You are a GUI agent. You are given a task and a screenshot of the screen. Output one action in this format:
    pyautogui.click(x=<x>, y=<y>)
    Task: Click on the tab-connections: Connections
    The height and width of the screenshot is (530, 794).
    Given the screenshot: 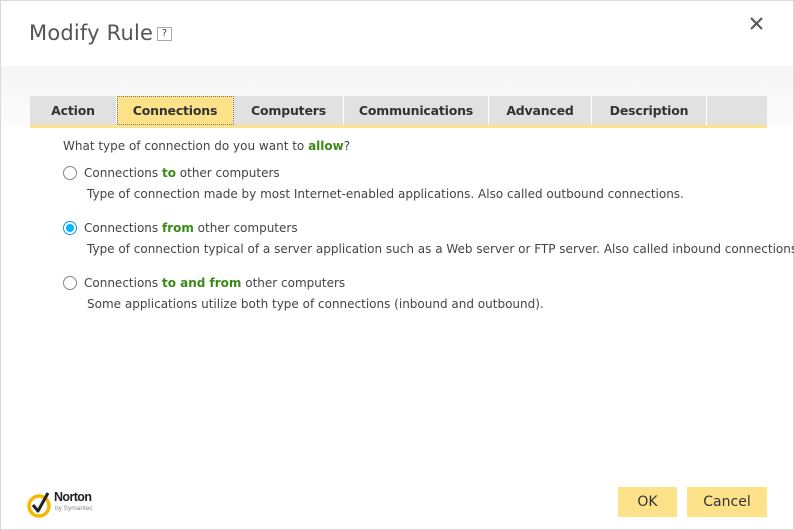 What is the action you would take?
    pyautogui.click(x=175, y=110)
    